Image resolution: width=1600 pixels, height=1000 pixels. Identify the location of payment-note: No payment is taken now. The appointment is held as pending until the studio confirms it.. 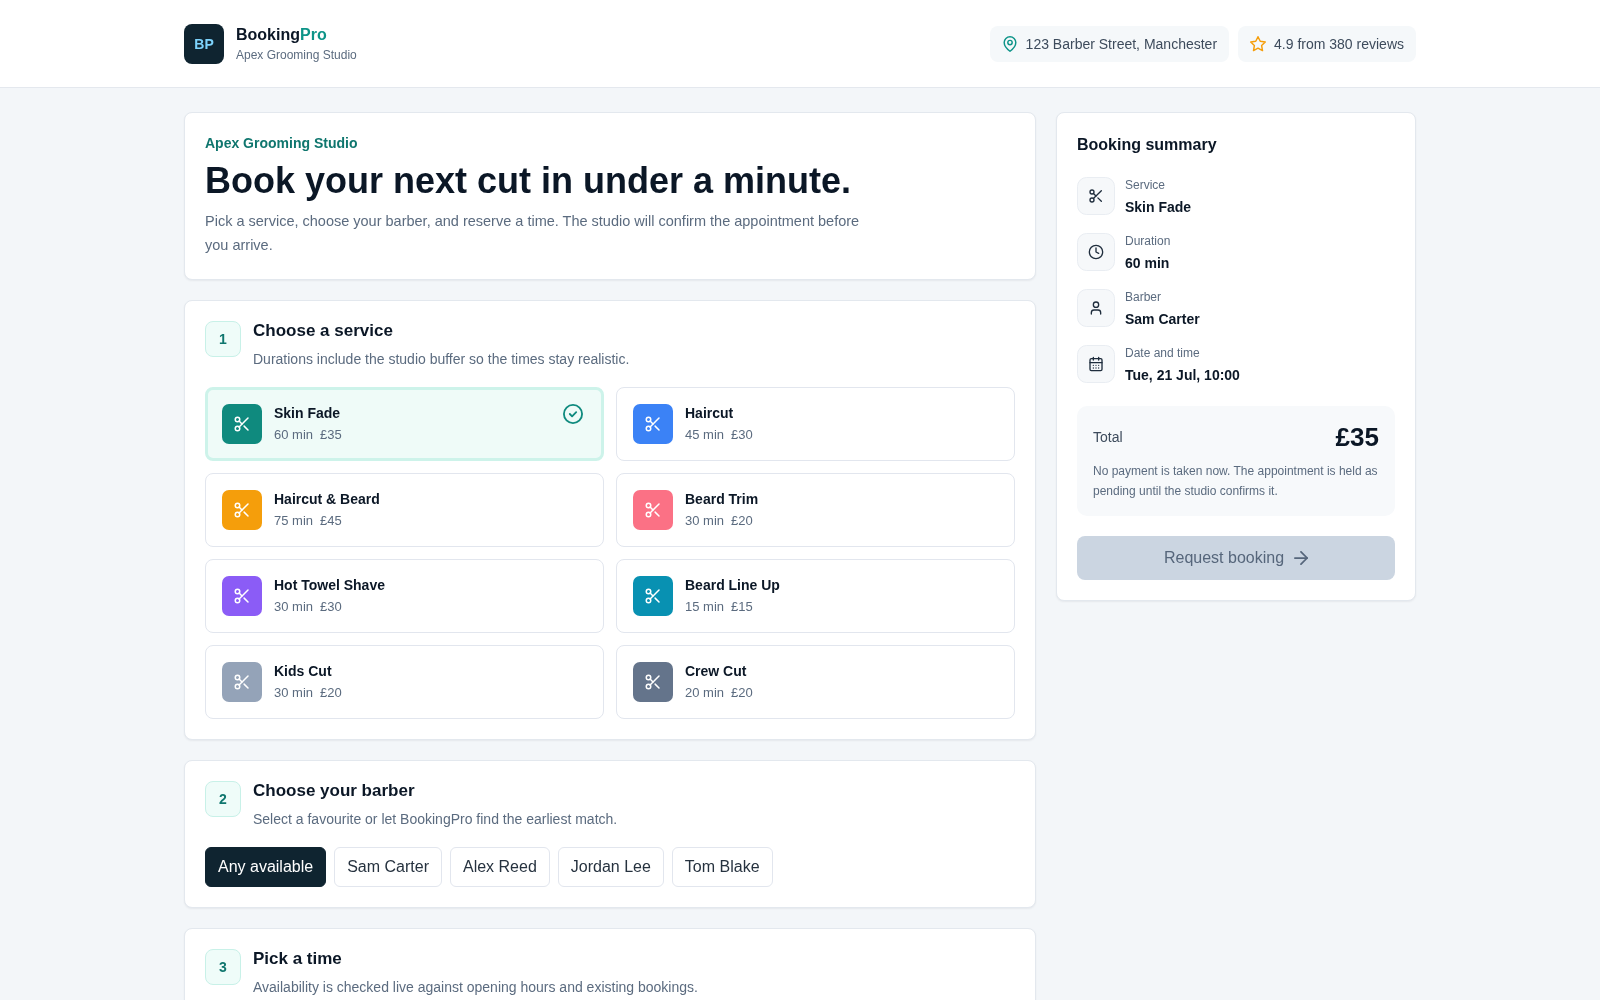
(1236, 481).